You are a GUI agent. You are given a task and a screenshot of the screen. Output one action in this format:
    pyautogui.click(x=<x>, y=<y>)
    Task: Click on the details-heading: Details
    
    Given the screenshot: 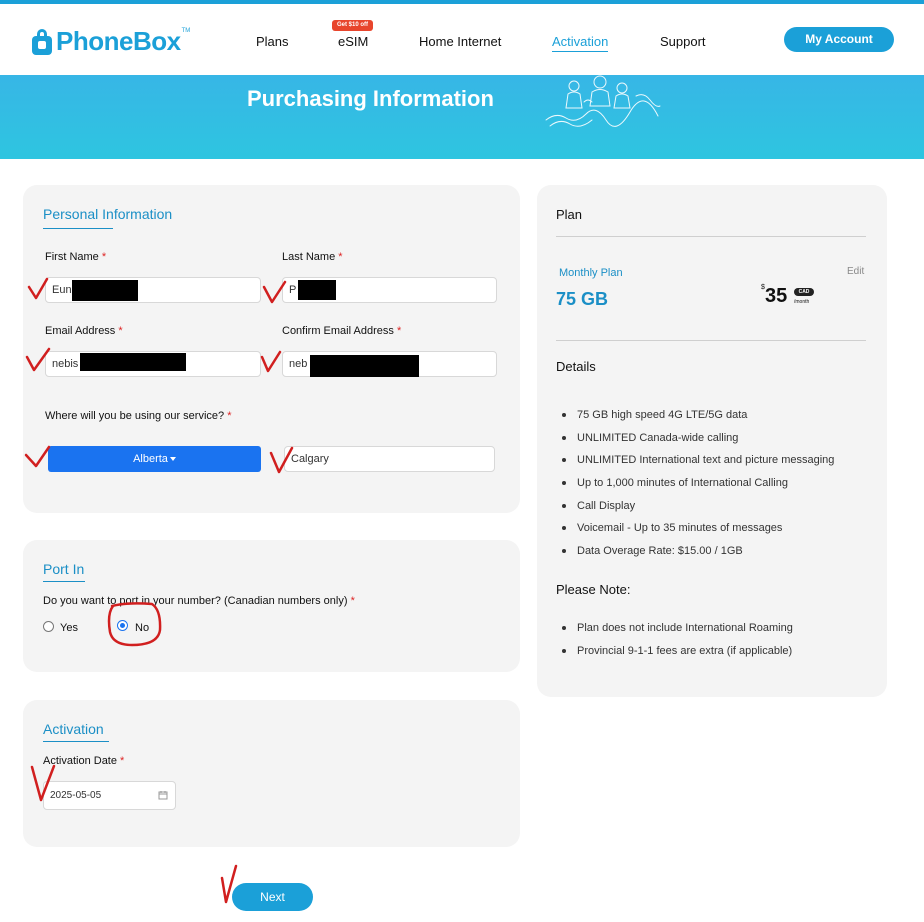 What is the action you would take?
    pyautogui.click(x=576, y=366)
    